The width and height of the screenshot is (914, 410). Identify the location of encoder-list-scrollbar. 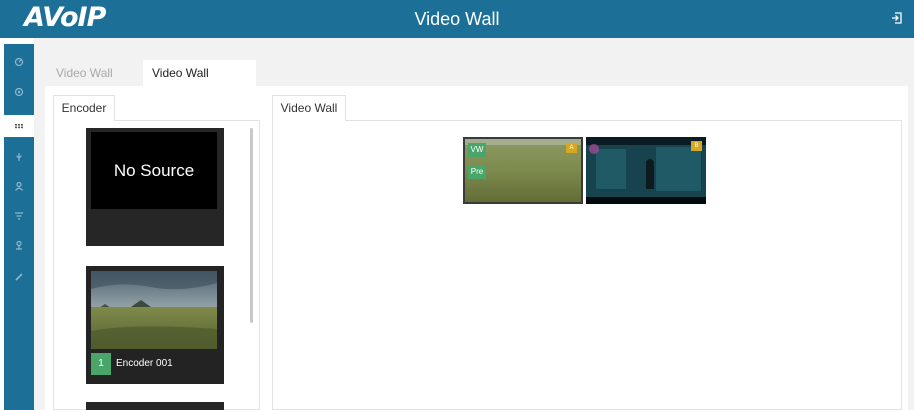
(251, 225).